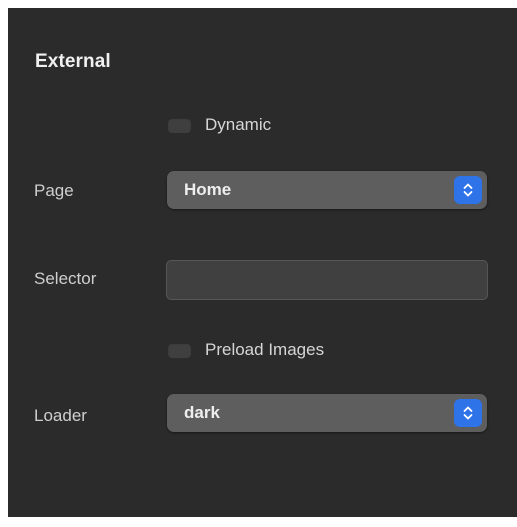  Describe the element at coordinates (238, 125) in the screenshot. I see `dynamic-checkbox-label: Dynamic` at that location.